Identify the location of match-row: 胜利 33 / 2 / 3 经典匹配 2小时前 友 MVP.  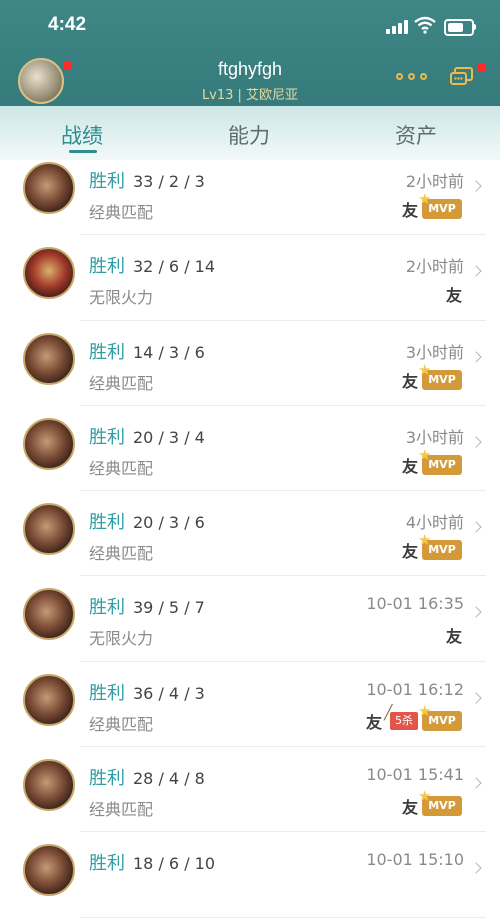
(250, 193).